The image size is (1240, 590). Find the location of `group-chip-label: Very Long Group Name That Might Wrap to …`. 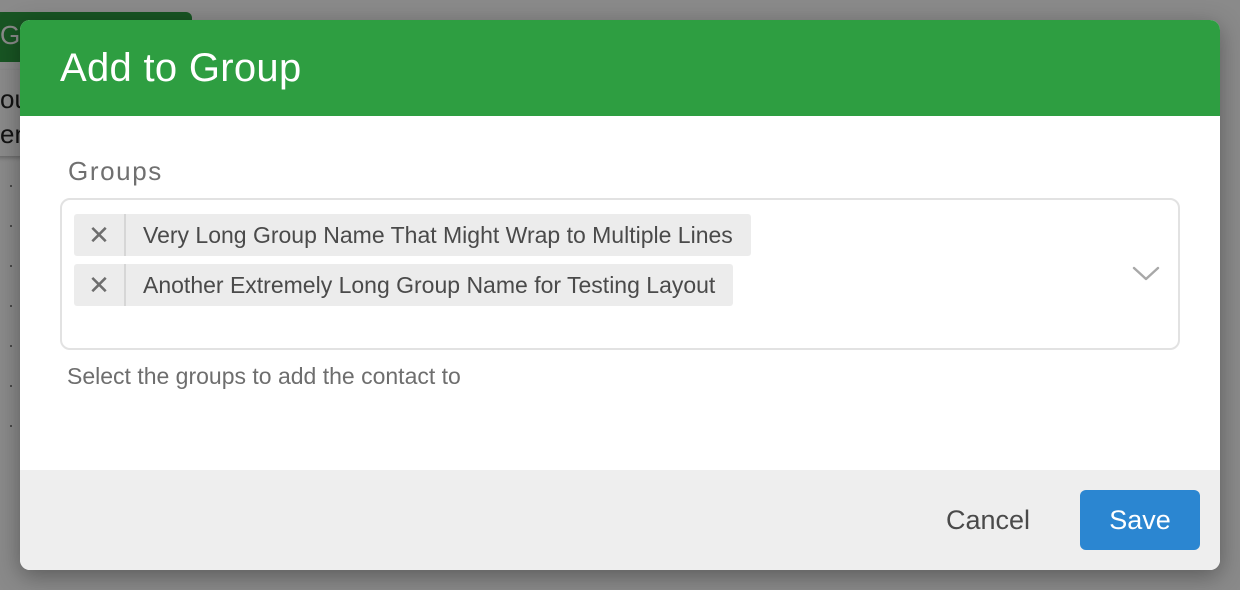

group-chip-label: Very Long Group Name That Might Wrap to … is located at coordinates (438, 234).